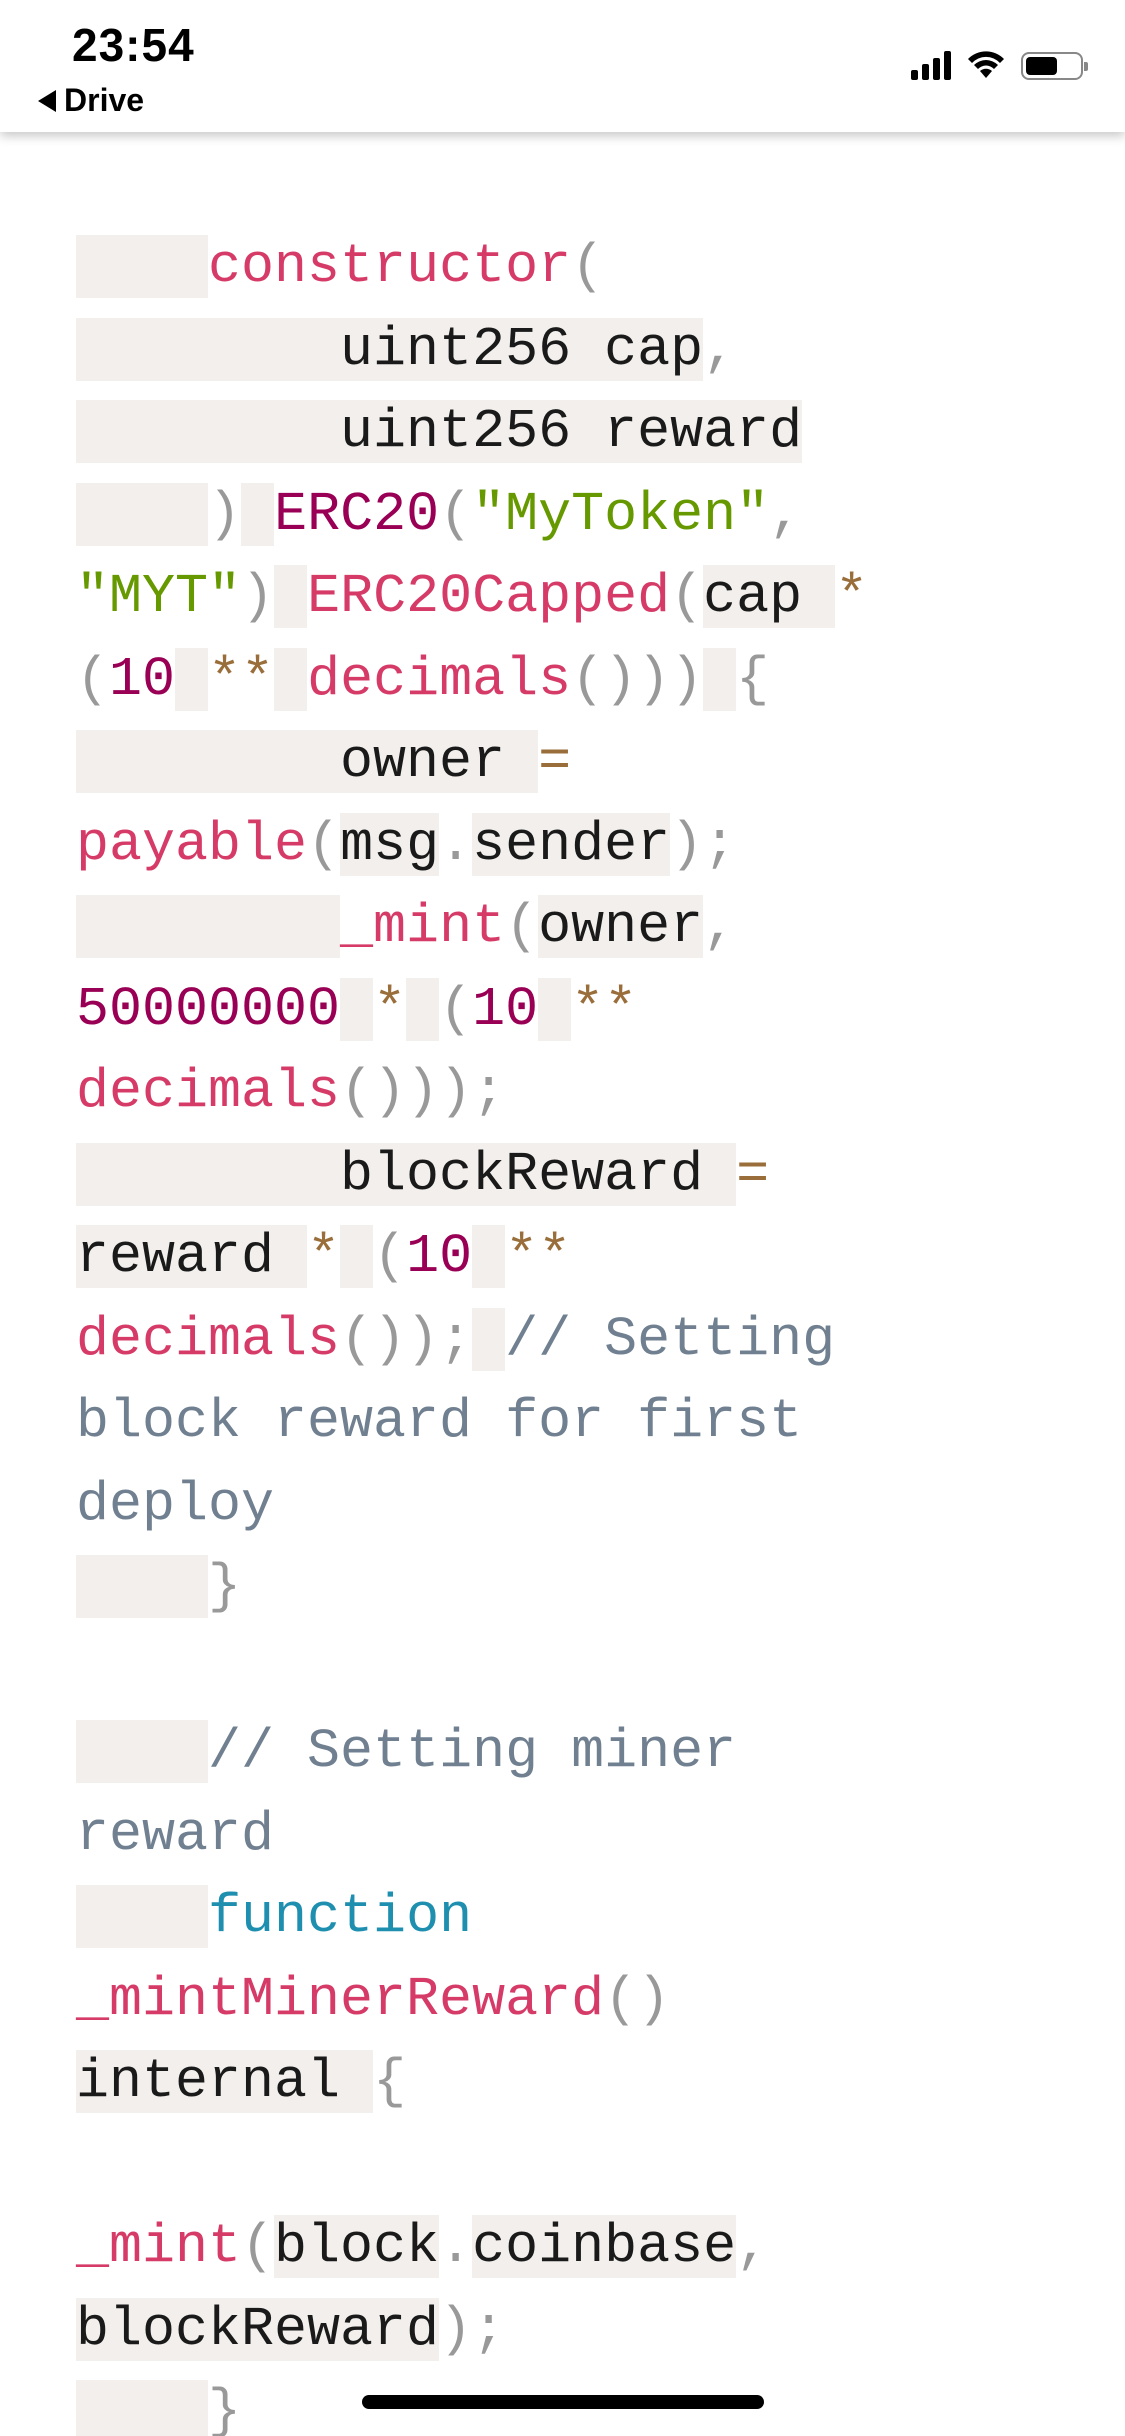  I want to click on status-time: 23:54, so click(133, 45).